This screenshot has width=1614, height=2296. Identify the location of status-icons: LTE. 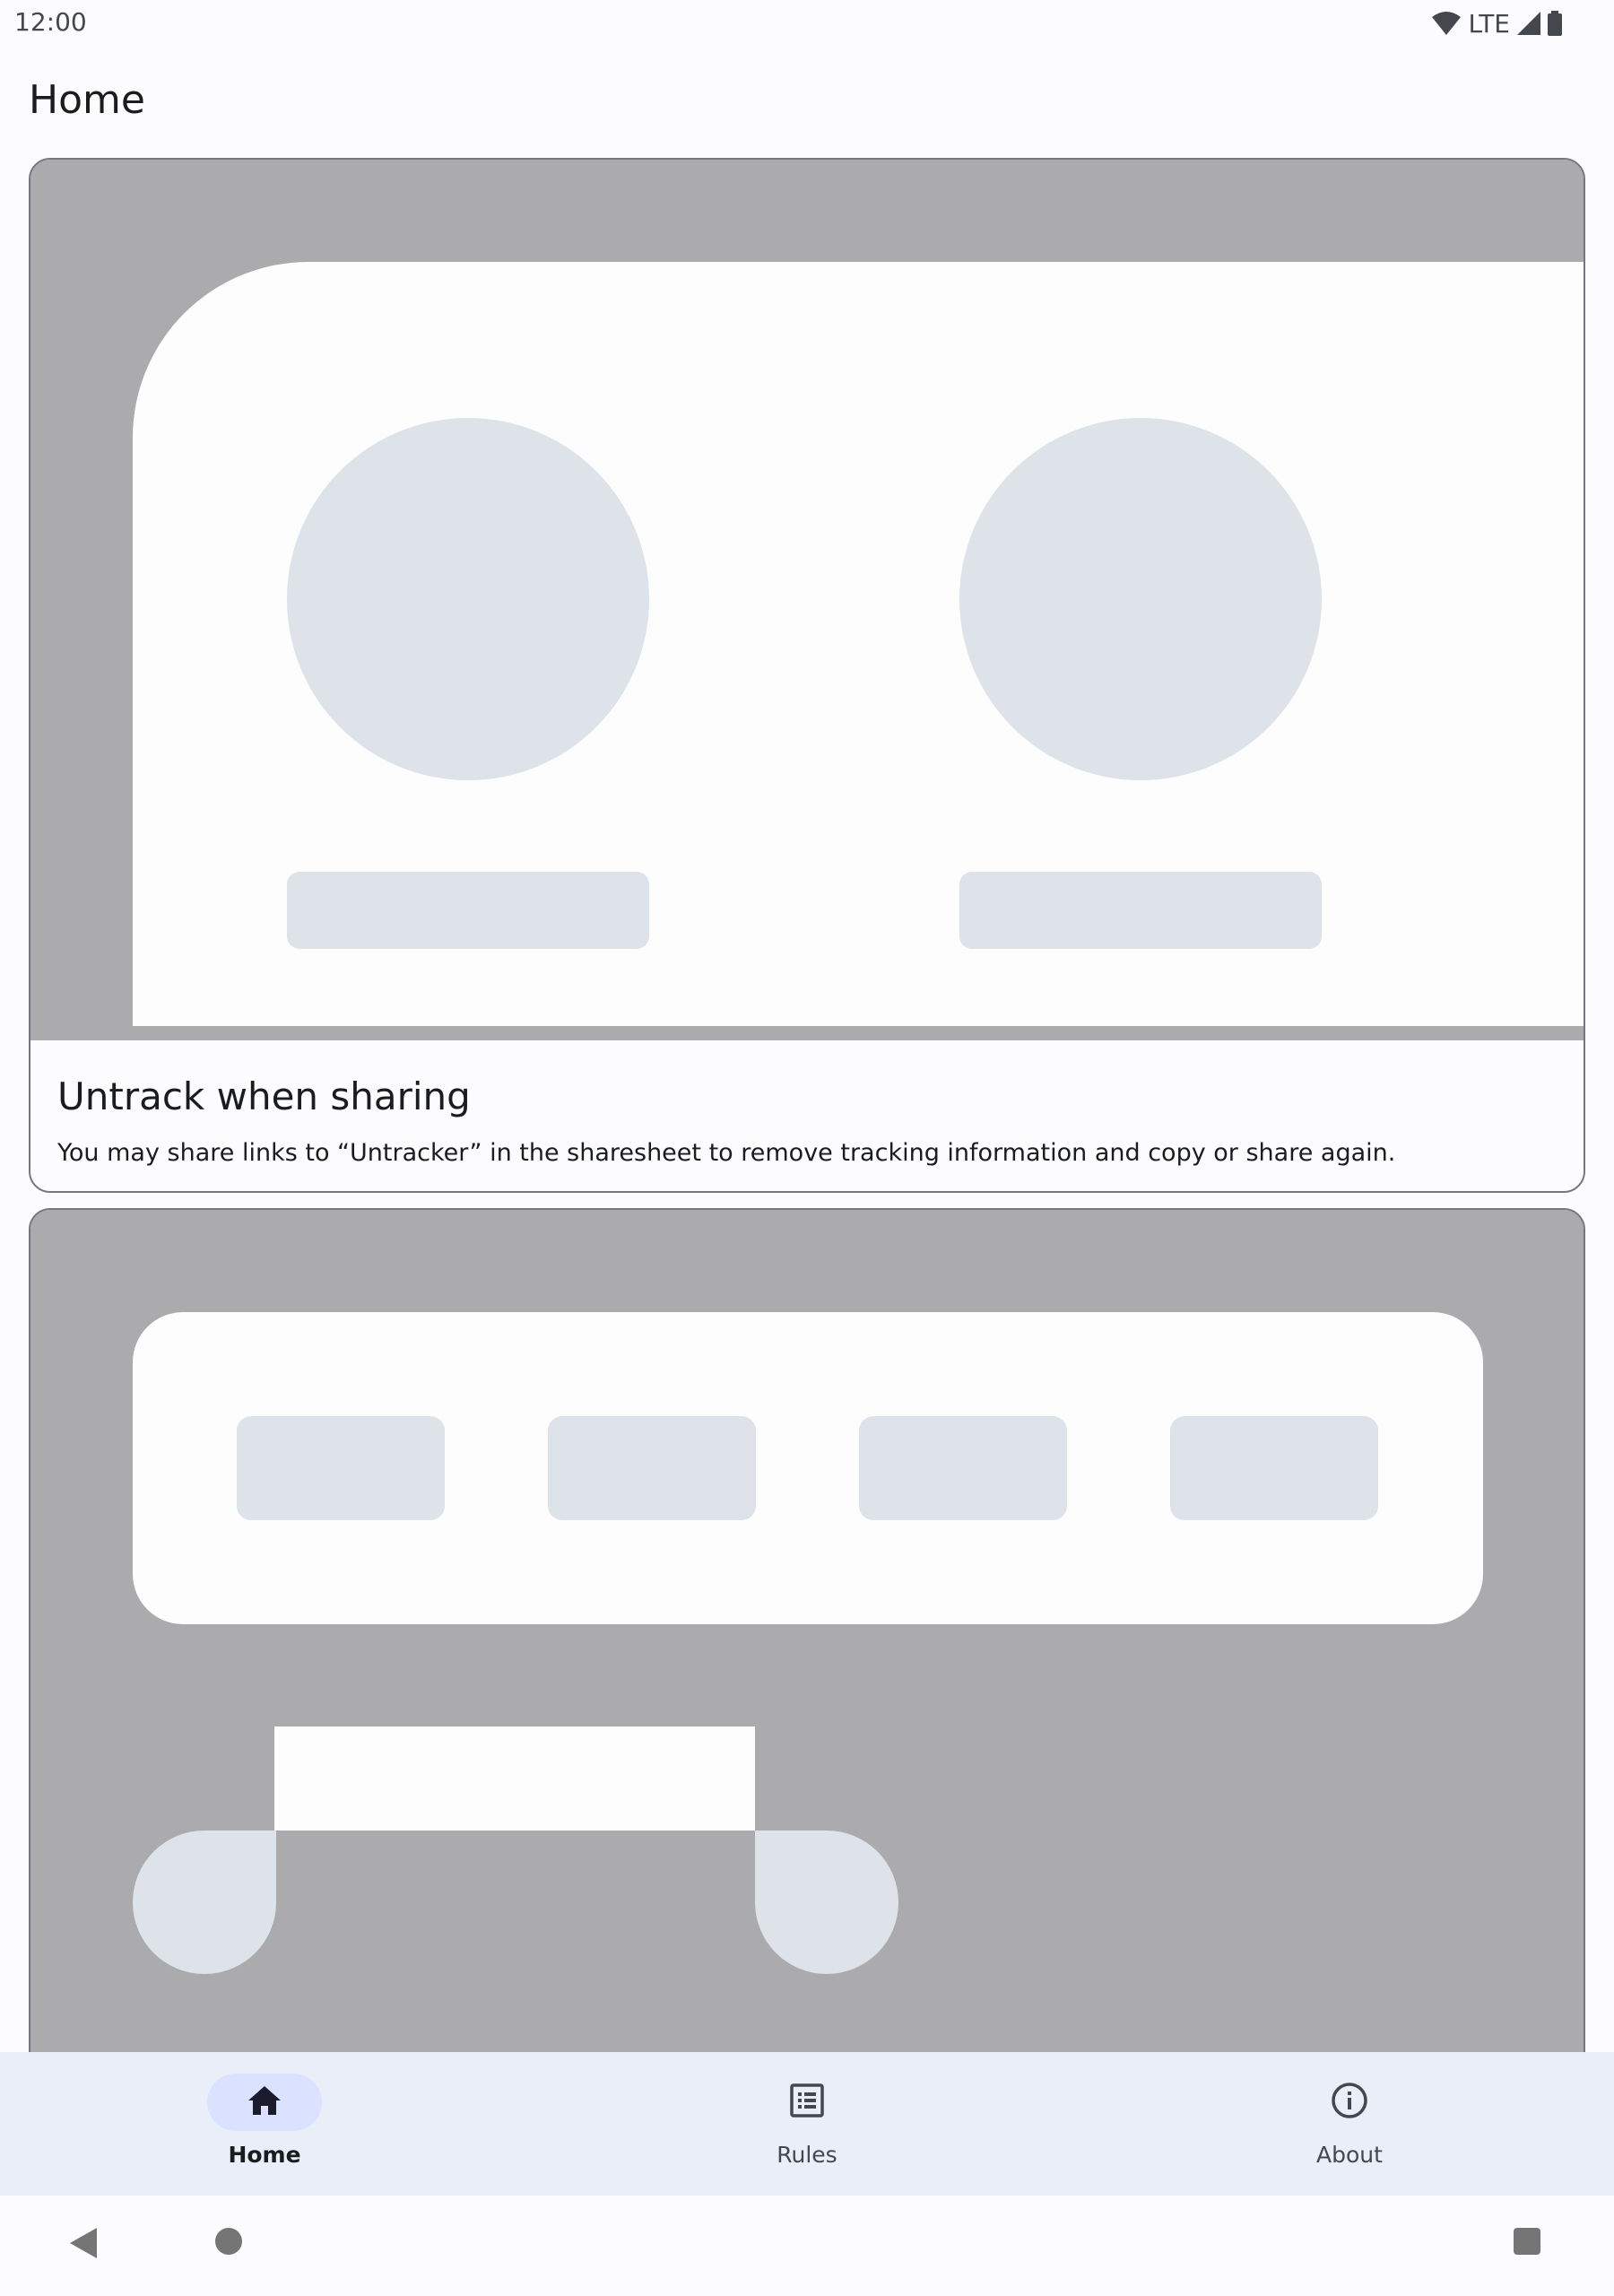
(1497, 23).